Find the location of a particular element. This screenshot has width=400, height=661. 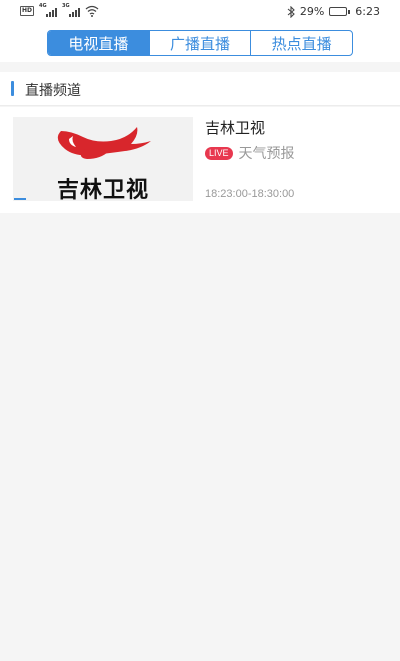

segmented-tabs: 电视直播 广播直播 热点直播 is located at coordinates (200, 43).